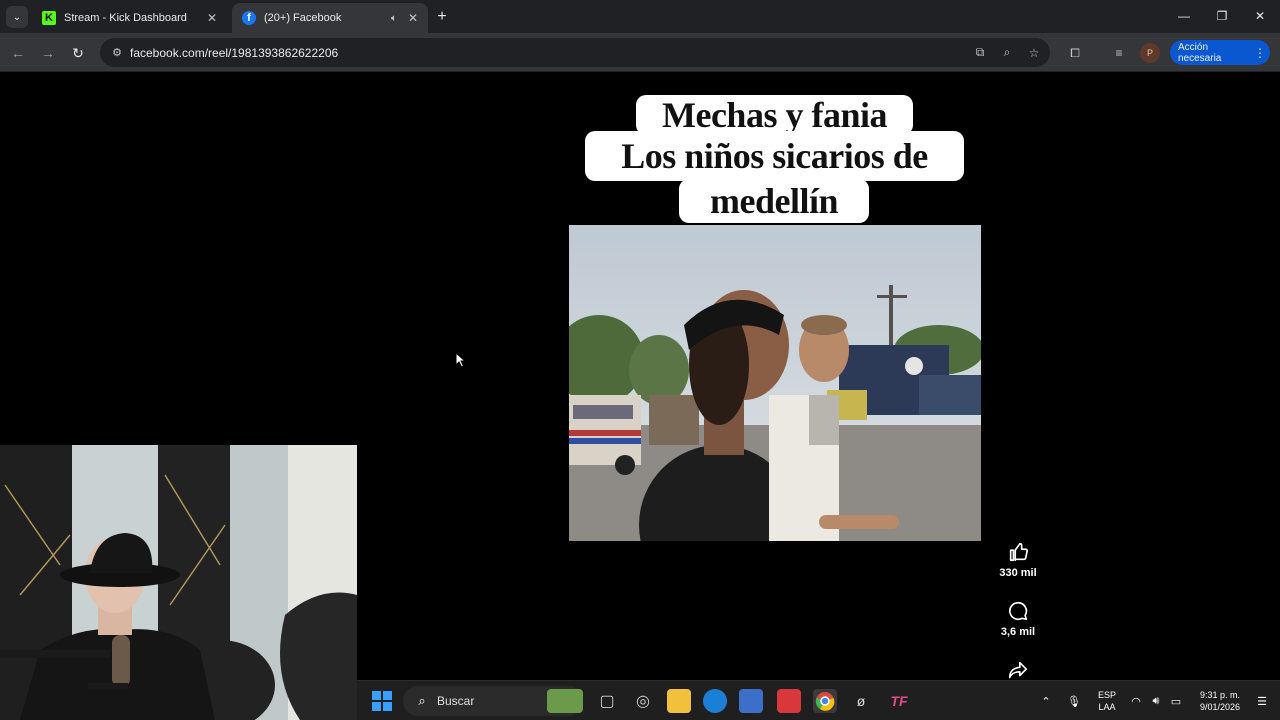 The height and width of the screenshot is (720, 1280). What do you see at coordinates (1184, 16) in the screenshot?
I see `minimize-icon: —` at bounding box center [1184, 16].